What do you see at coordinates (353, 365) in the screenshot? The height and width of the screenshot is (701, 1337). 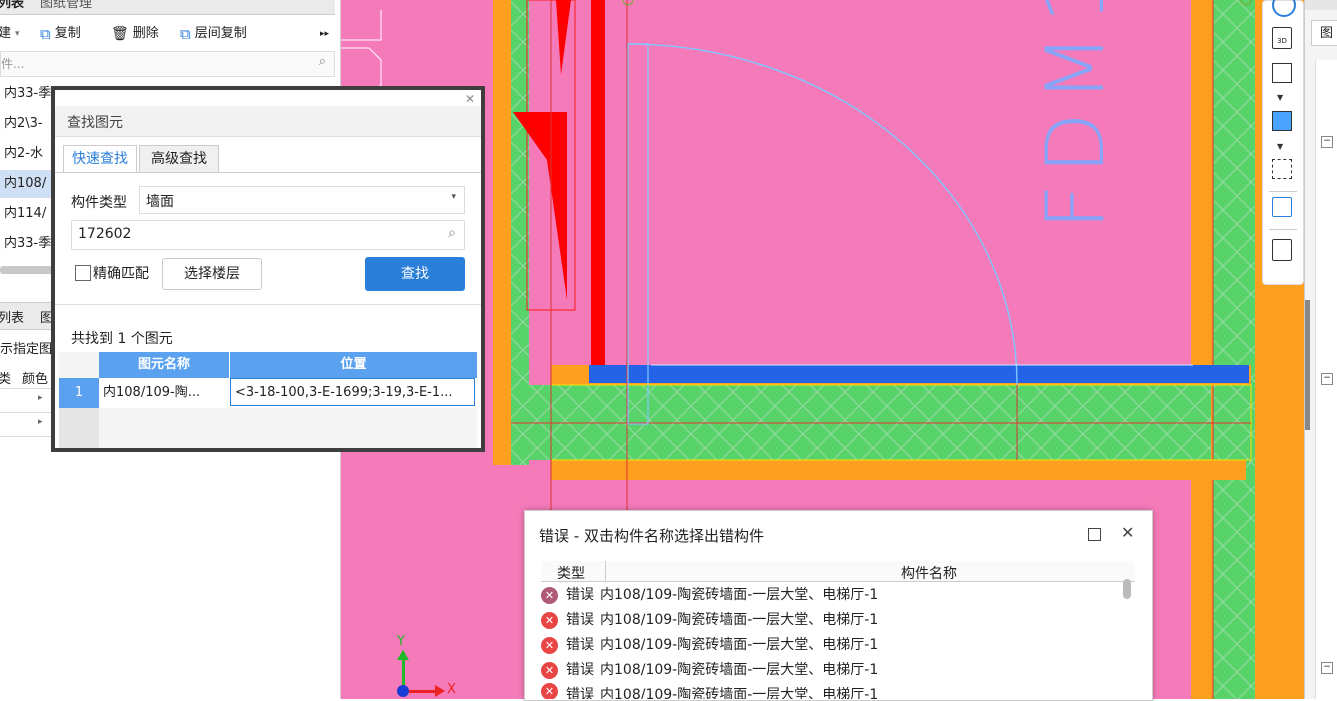 I see `table-header-position: 位置` at bounding box center [353, 365].